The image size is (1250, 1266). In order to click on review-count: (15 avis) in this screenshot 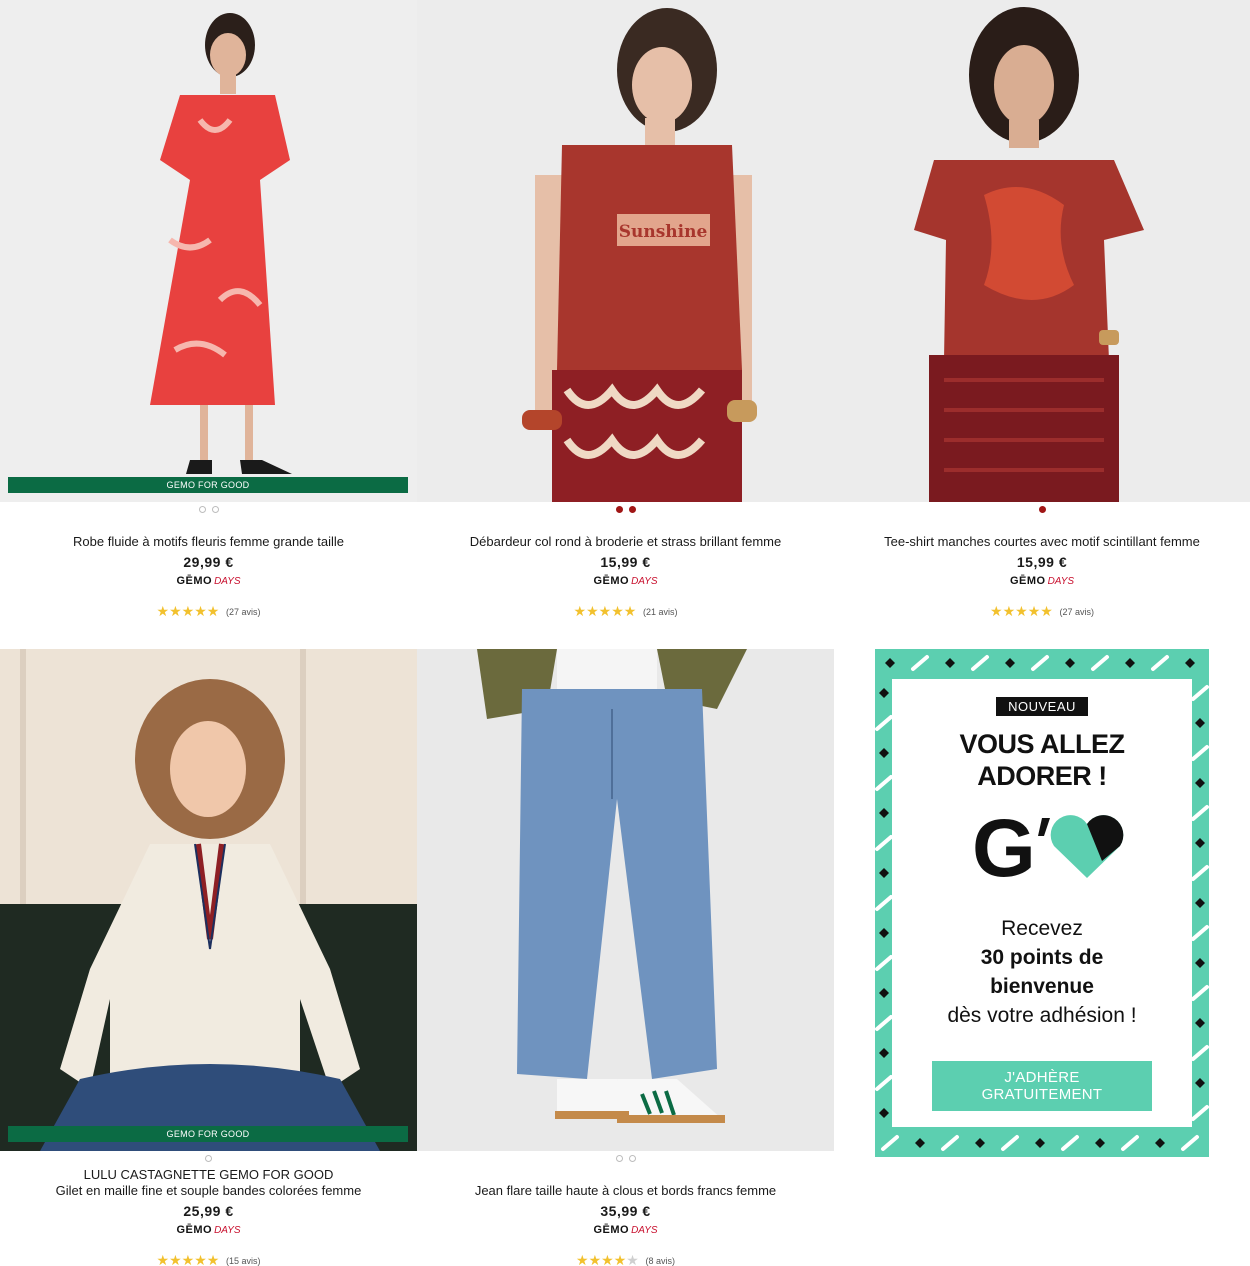, I will do `click(243, 1261)`.